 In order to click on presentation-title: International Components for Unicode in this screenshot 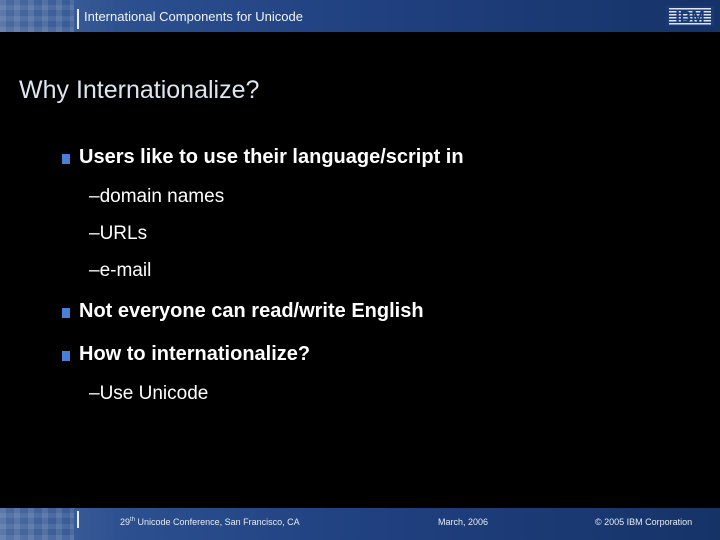, I will do `click(193, 16)`.